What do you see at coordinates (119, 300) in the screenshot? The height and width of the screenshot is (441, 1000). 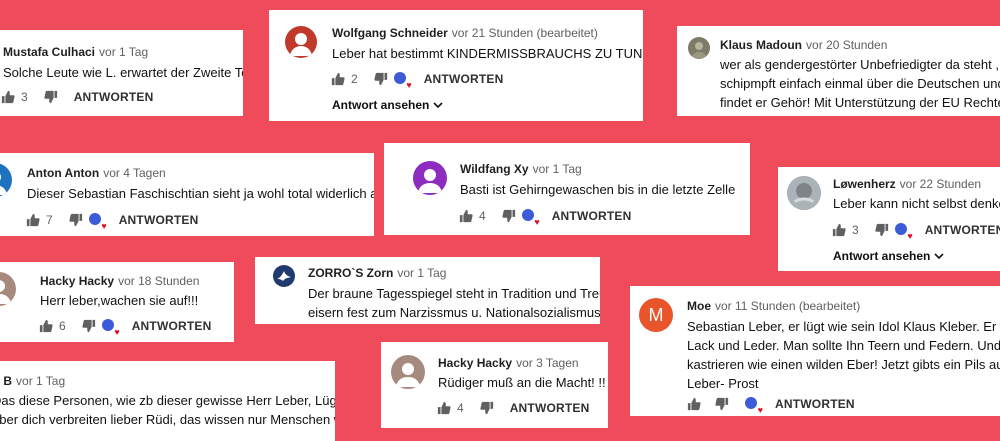 I see `comment-text: Herr leber,wachen sie auf!!!` at bounding box center [119, 300].